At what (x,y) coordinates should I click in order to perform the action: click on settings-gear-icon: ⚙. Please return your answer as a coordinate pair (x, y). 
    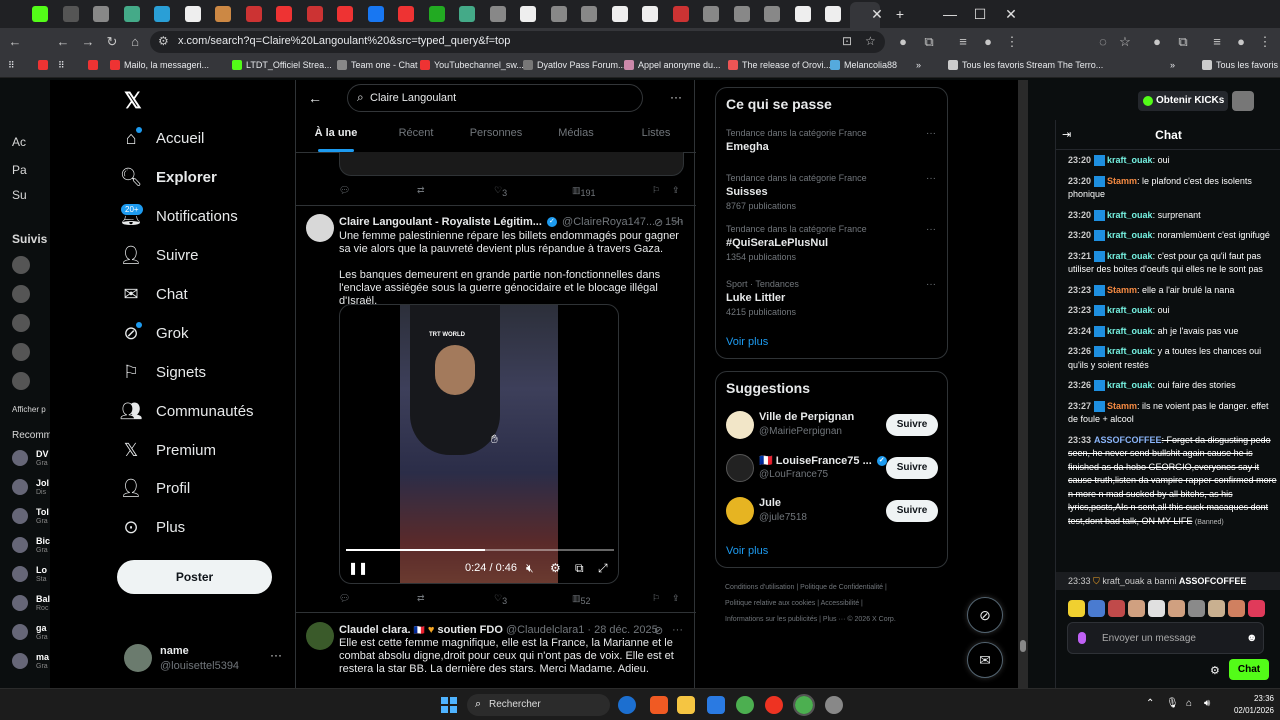
    Looking at the image, I should click on (555, 568).